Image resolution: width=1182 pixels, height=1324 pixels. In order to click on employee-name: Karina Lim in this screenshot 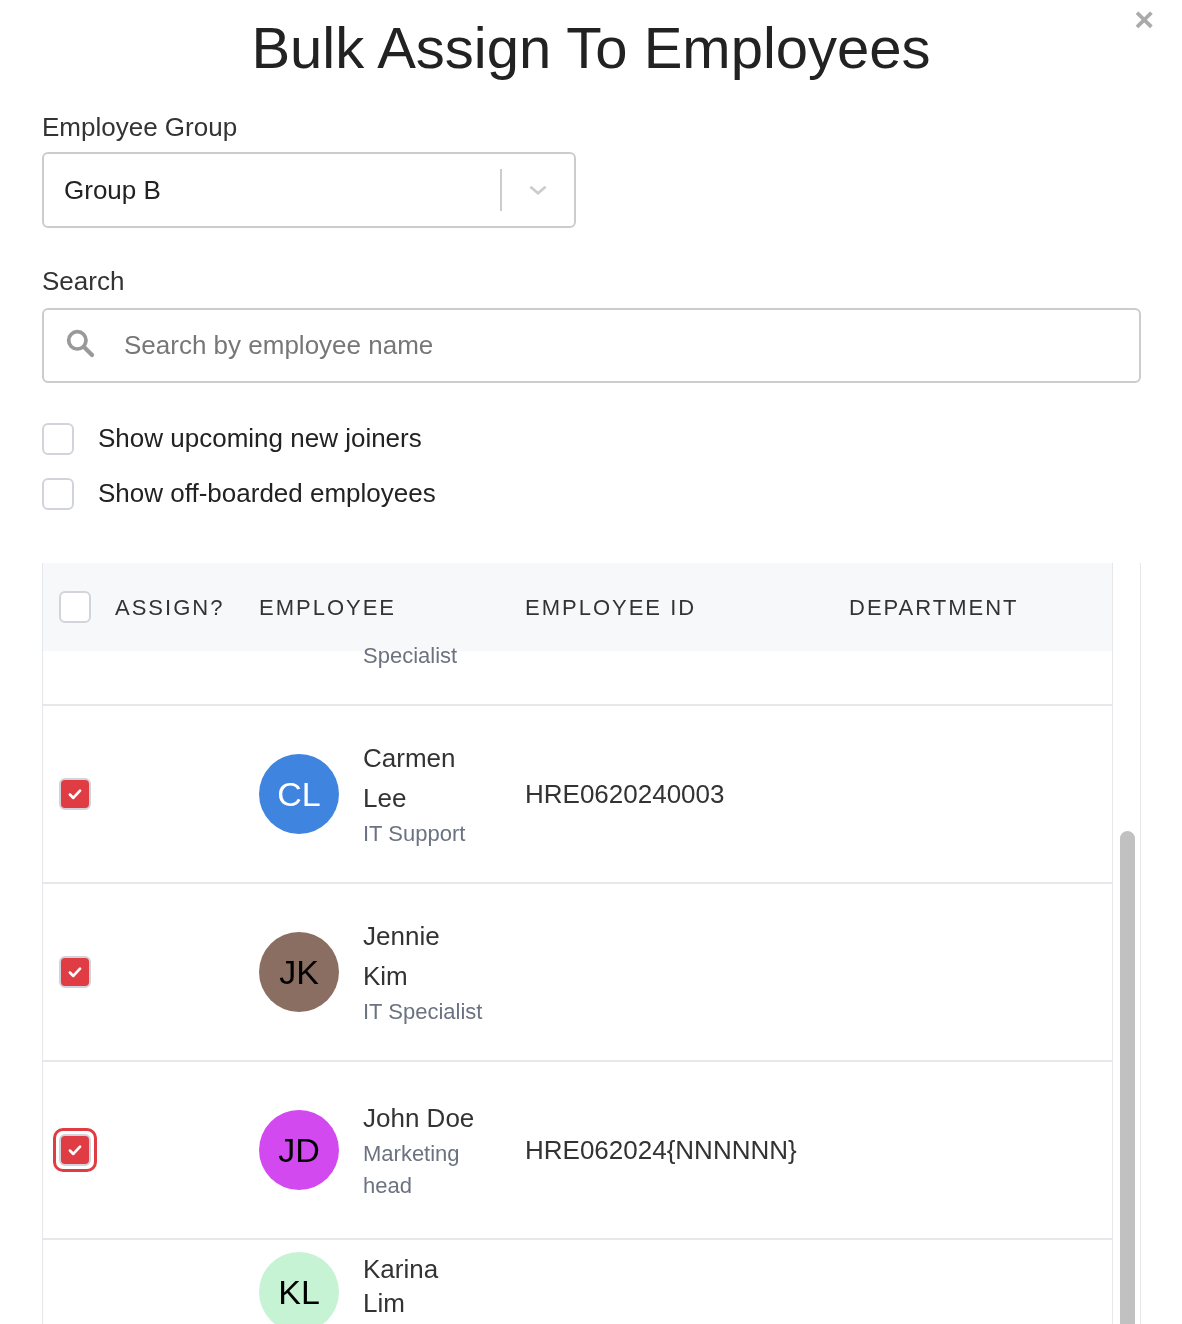, I will do `click(401, 1286)`.